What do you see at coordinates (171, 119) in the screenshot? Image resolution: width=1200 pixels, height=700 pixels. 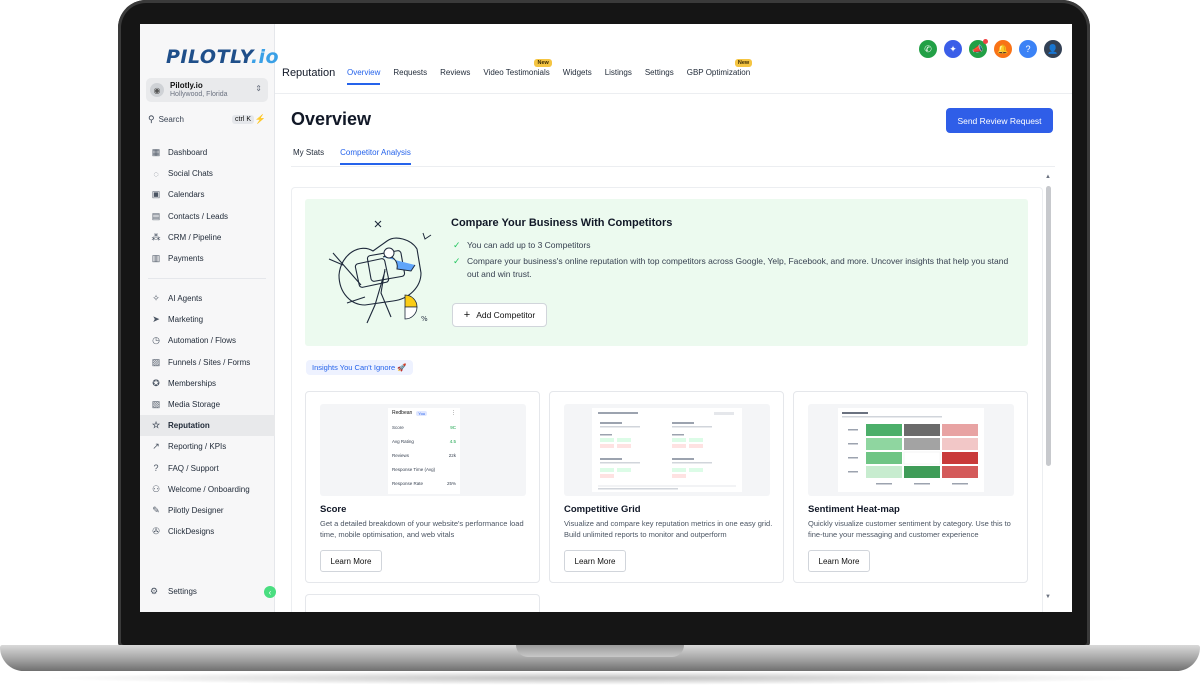 I see `search-label: Search` at bounding box center [171, 119].